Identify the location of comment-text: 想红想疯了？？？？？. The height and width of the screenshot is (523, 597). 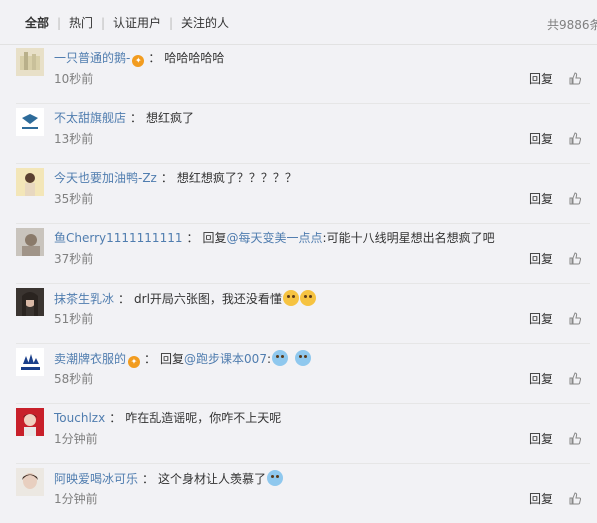
(236, 178).